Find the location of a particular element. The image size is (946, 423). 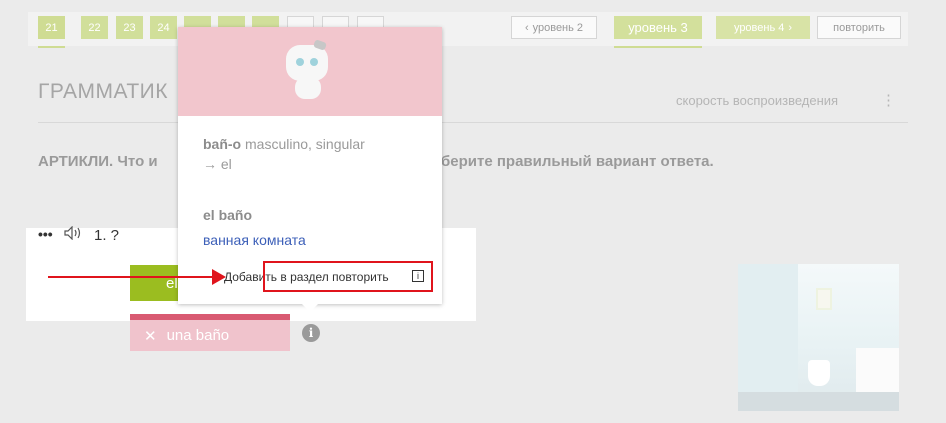

lesson-tab-23: 23 is located at coordinates (129, 27).